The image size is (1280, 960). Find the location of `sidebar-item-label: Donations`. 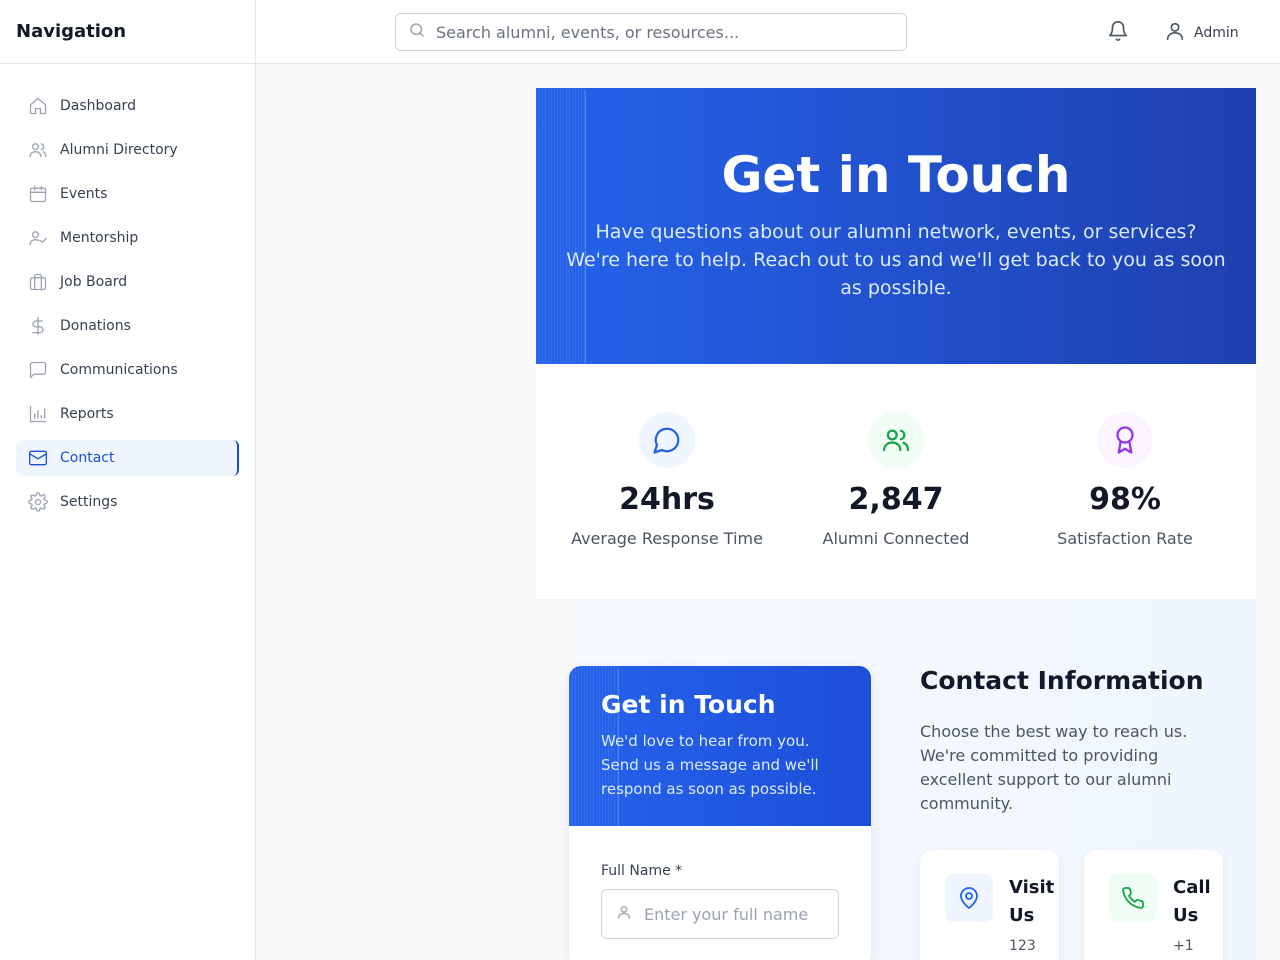

sidebar-item-label: Donations is located at coordinates (95, 326).